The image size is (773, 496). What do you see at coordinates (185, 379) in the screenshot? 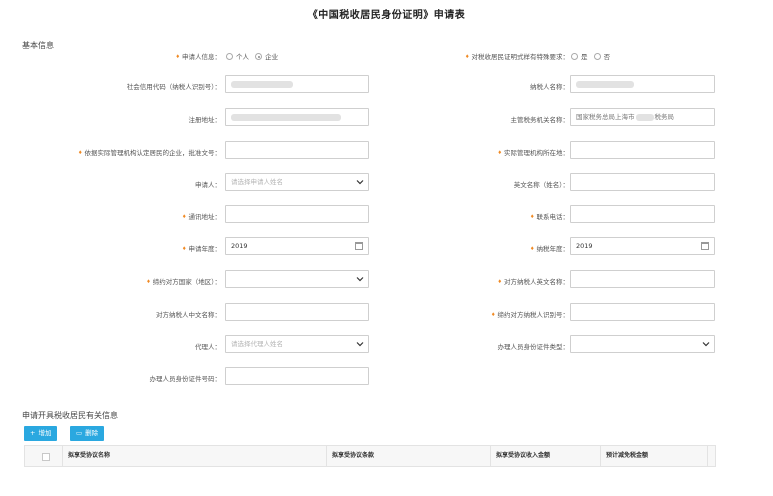
I see `handler-id-no-label: 办理人员身份证件号码：` at bounding box center [185, 379].